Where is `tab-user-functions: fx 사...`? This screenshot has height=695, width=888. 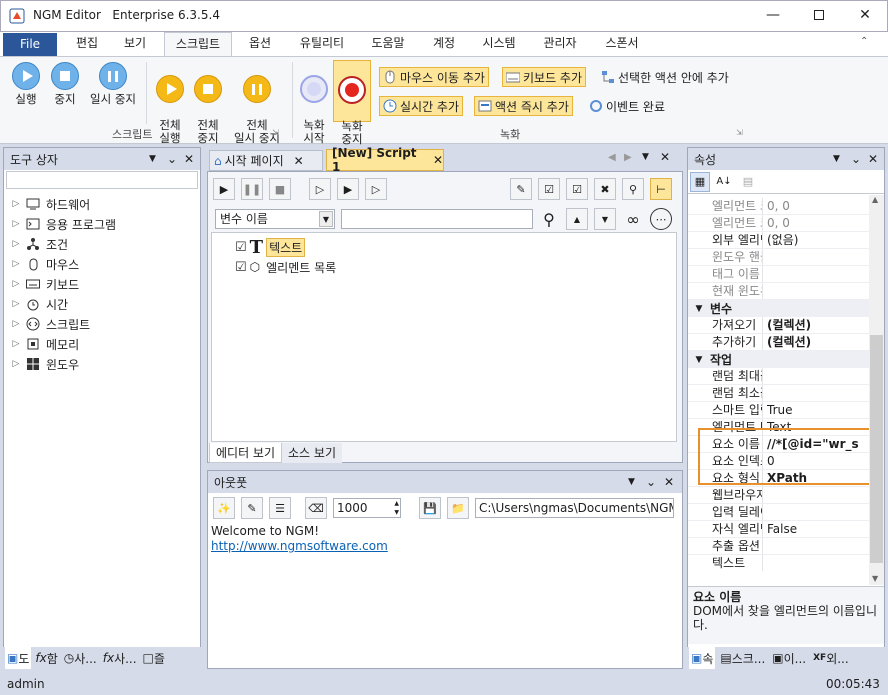
tab-user-functions: fx 사... is located at coordinates (120, 658).